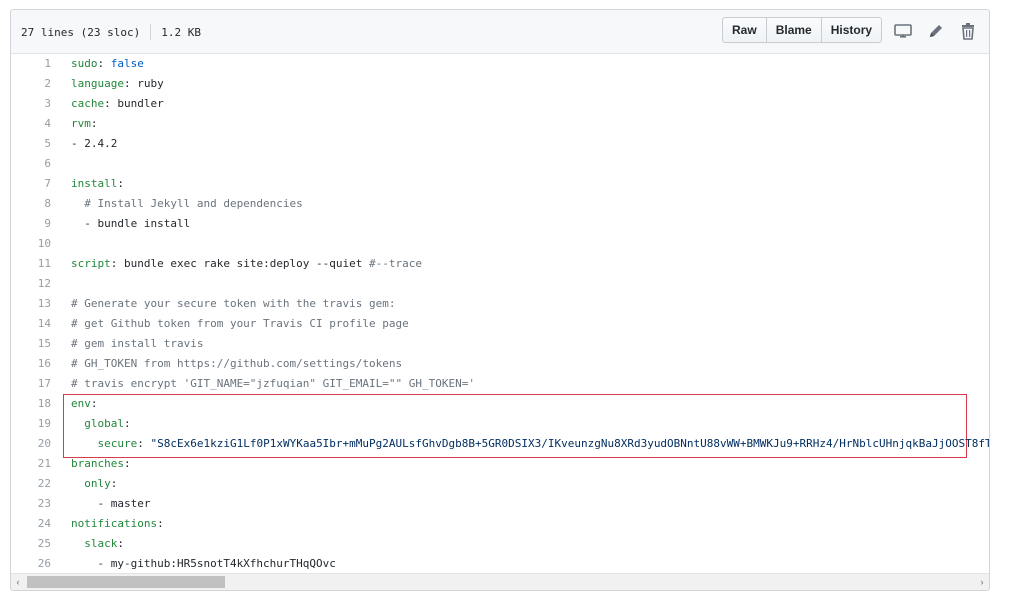  I want to click on line-code: branches:, so click(101, 464).